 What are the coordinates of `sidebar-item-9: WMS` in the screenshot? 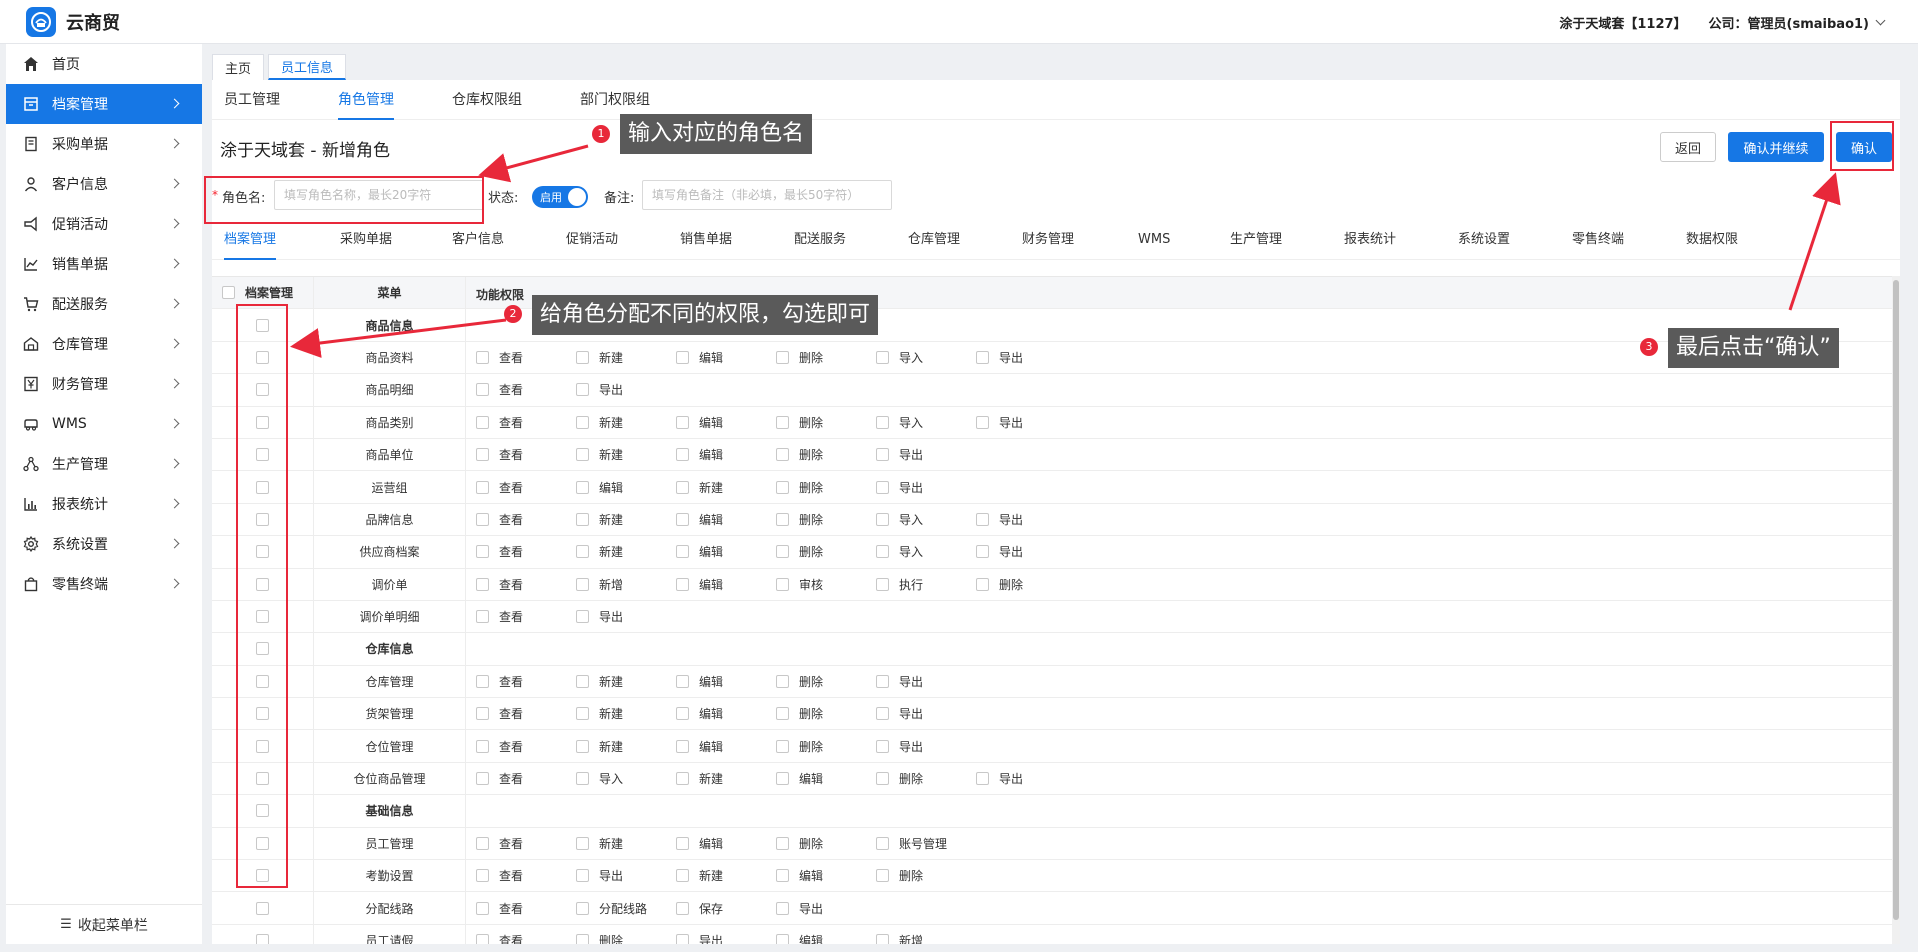 It's located at (104, 424).